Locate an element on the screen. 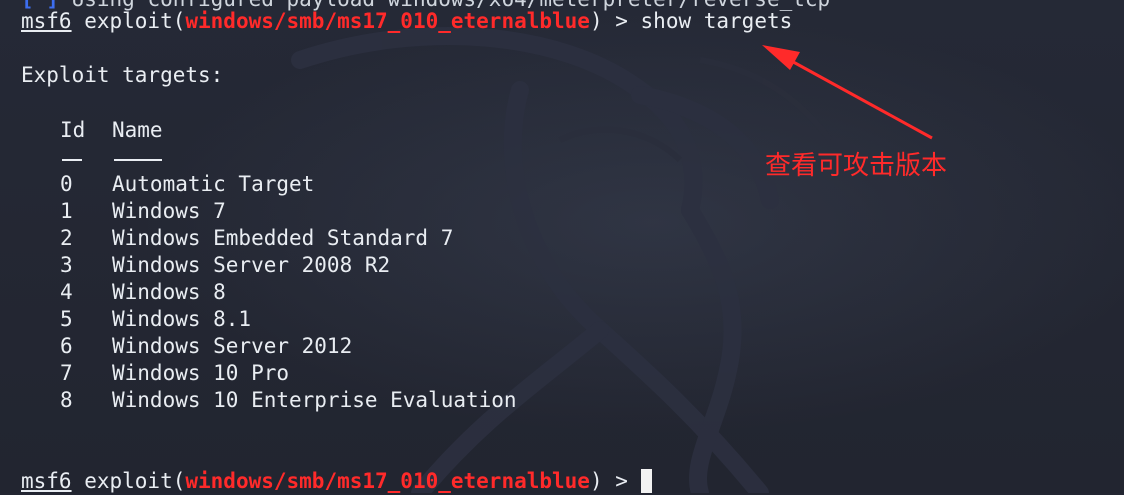  table-row-id: 2 is located at coordinates (66, 238).